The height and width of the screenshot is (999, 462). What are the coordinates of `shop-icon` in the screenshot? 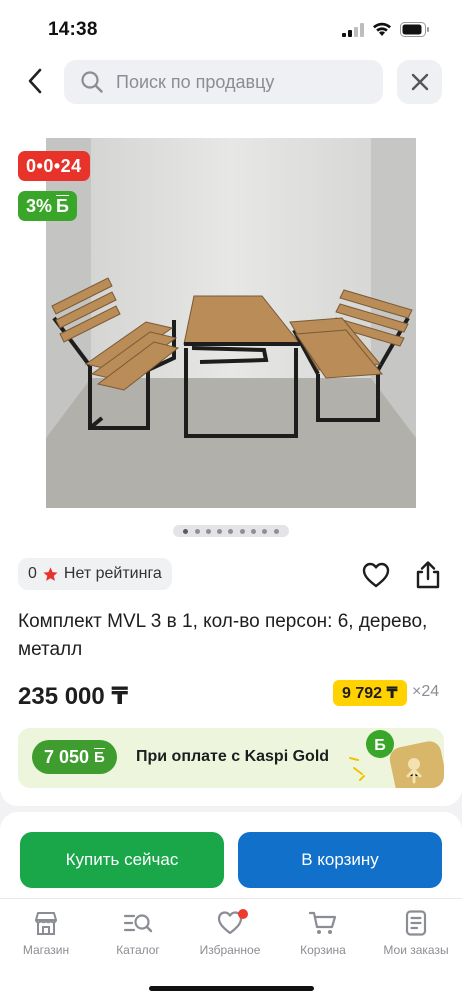 It's located at (46, 923).